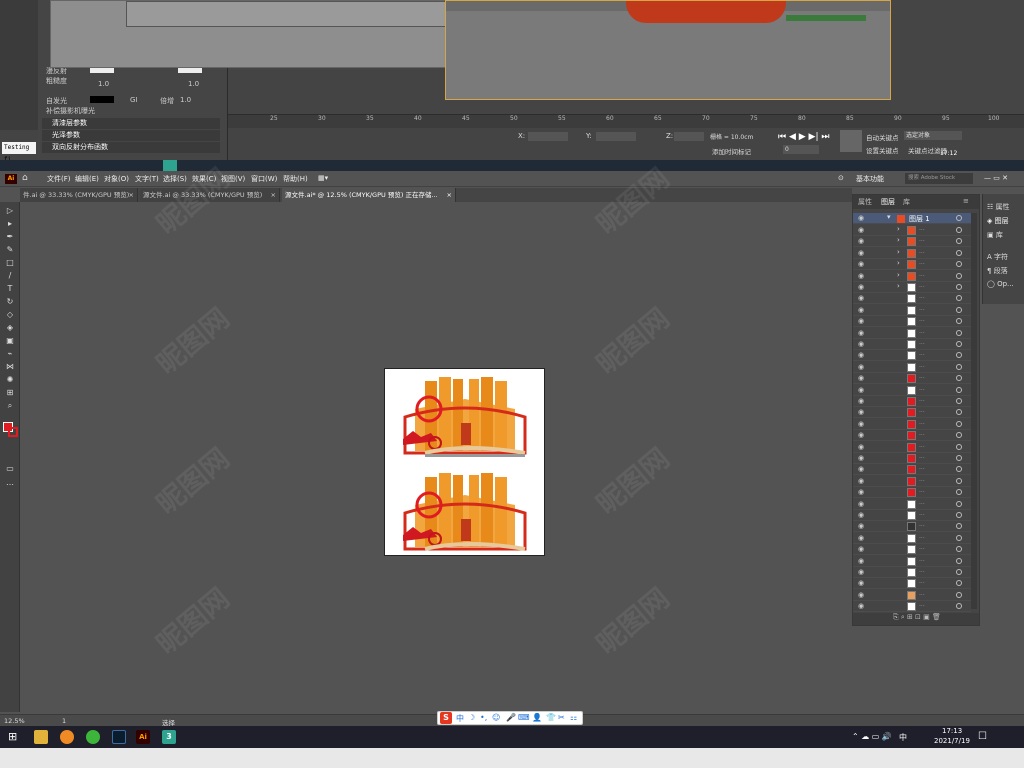 This screenshot has height=768, width=1024. Describe the element at coordinates (731, 151) in the screenshot. I see `add-time-tag: 添加时间标记` at that location.